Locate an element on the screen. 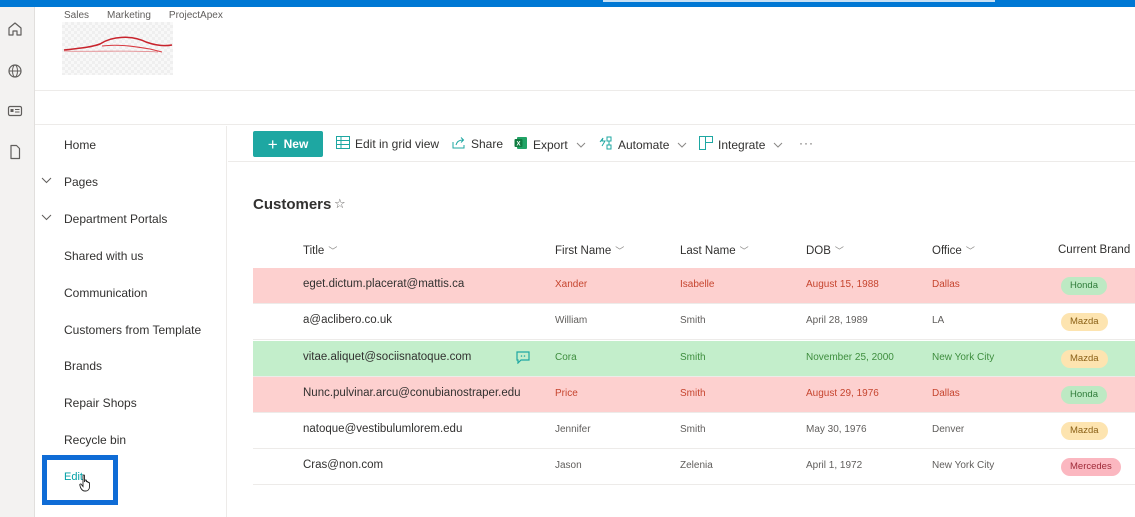 The image size is (1135, 517). cell-dob: August 29, 1976 is located at coordinates (842, 393).